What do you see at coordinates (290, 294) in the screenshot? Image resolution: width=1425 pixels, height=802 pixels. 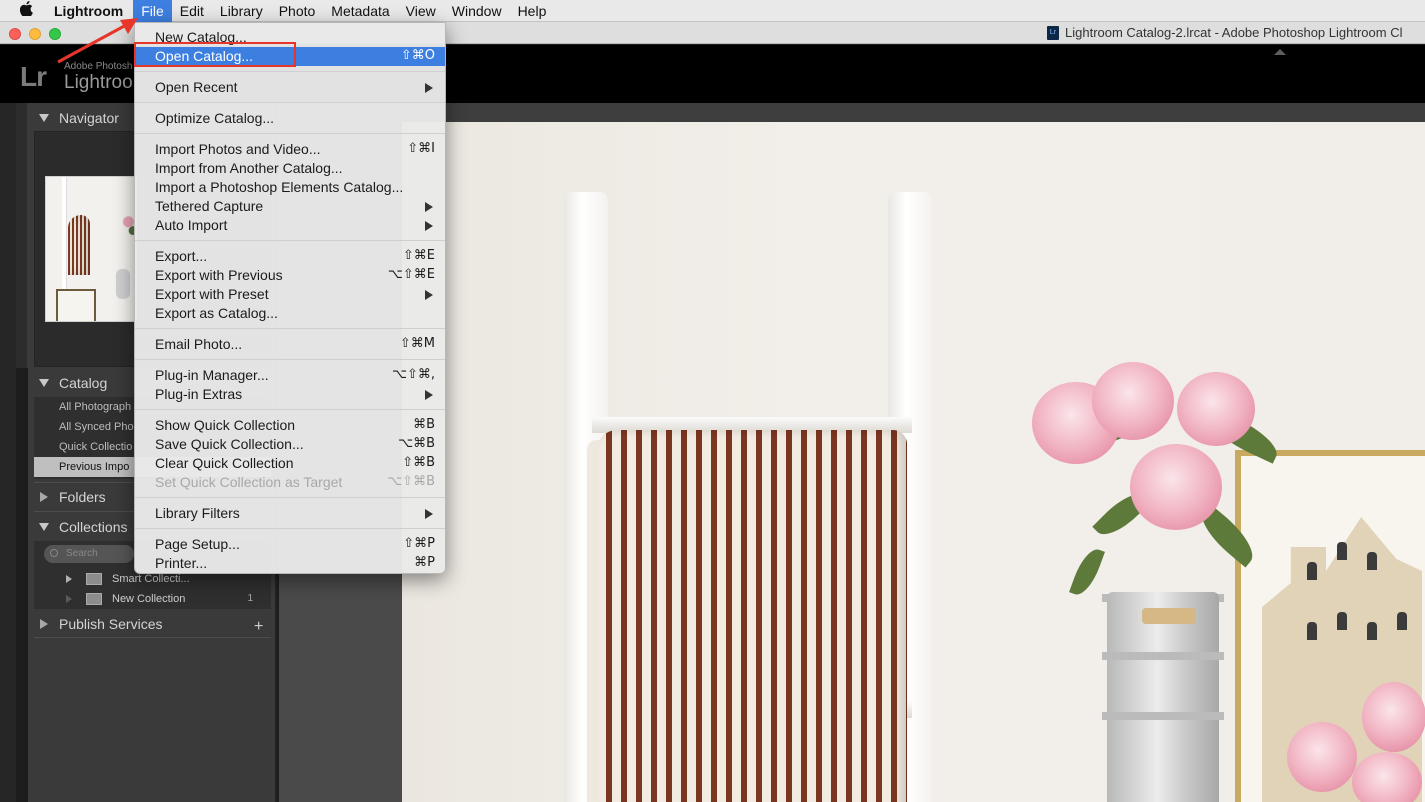 I see `menu-item-export-with-preset: Export with Preset` at bounding box center [290, 294].